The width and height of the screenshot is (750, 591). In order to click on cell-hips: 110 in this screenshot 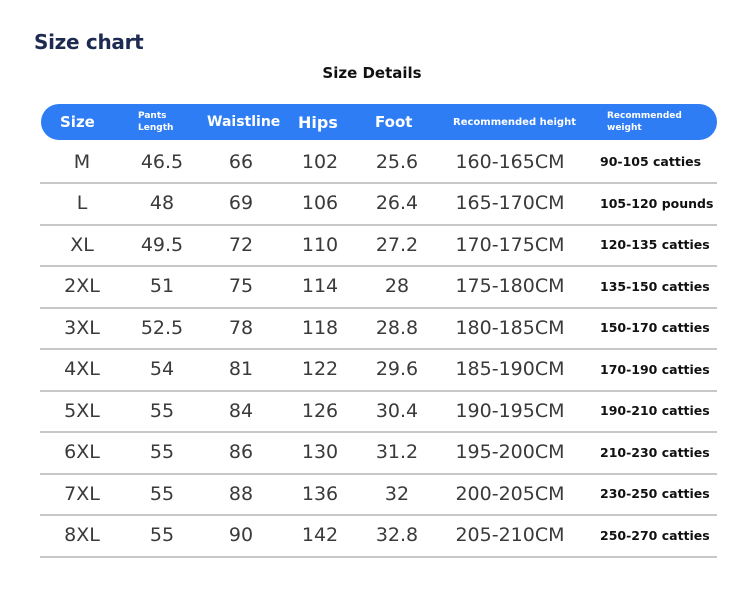, I will do `click(320, 244)`.